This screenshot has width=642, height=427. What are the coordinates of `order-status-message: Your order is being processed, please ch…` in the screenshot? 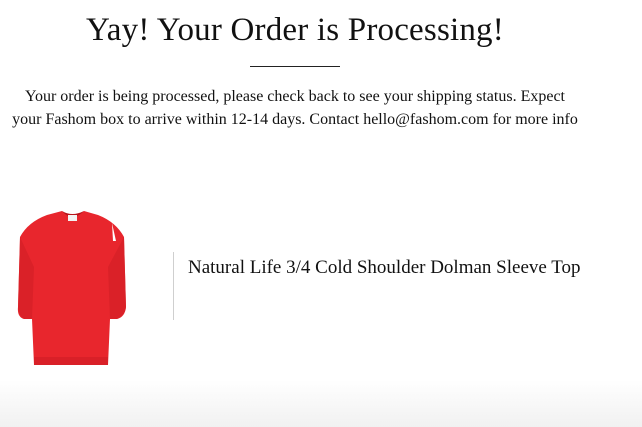 It's located at (295, 108).